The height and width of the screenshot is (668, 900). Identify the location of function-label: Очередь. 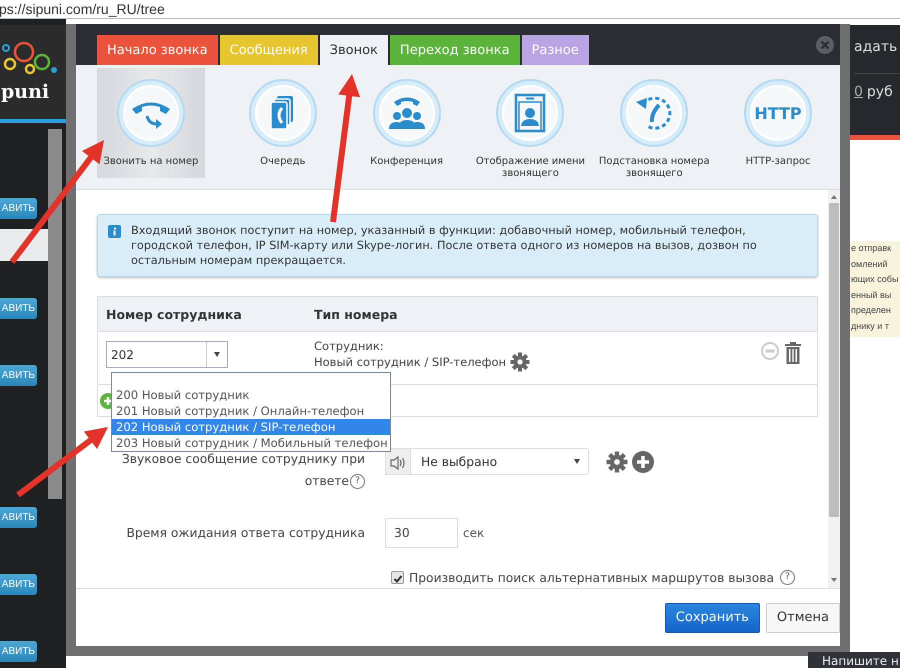
(282, 162).